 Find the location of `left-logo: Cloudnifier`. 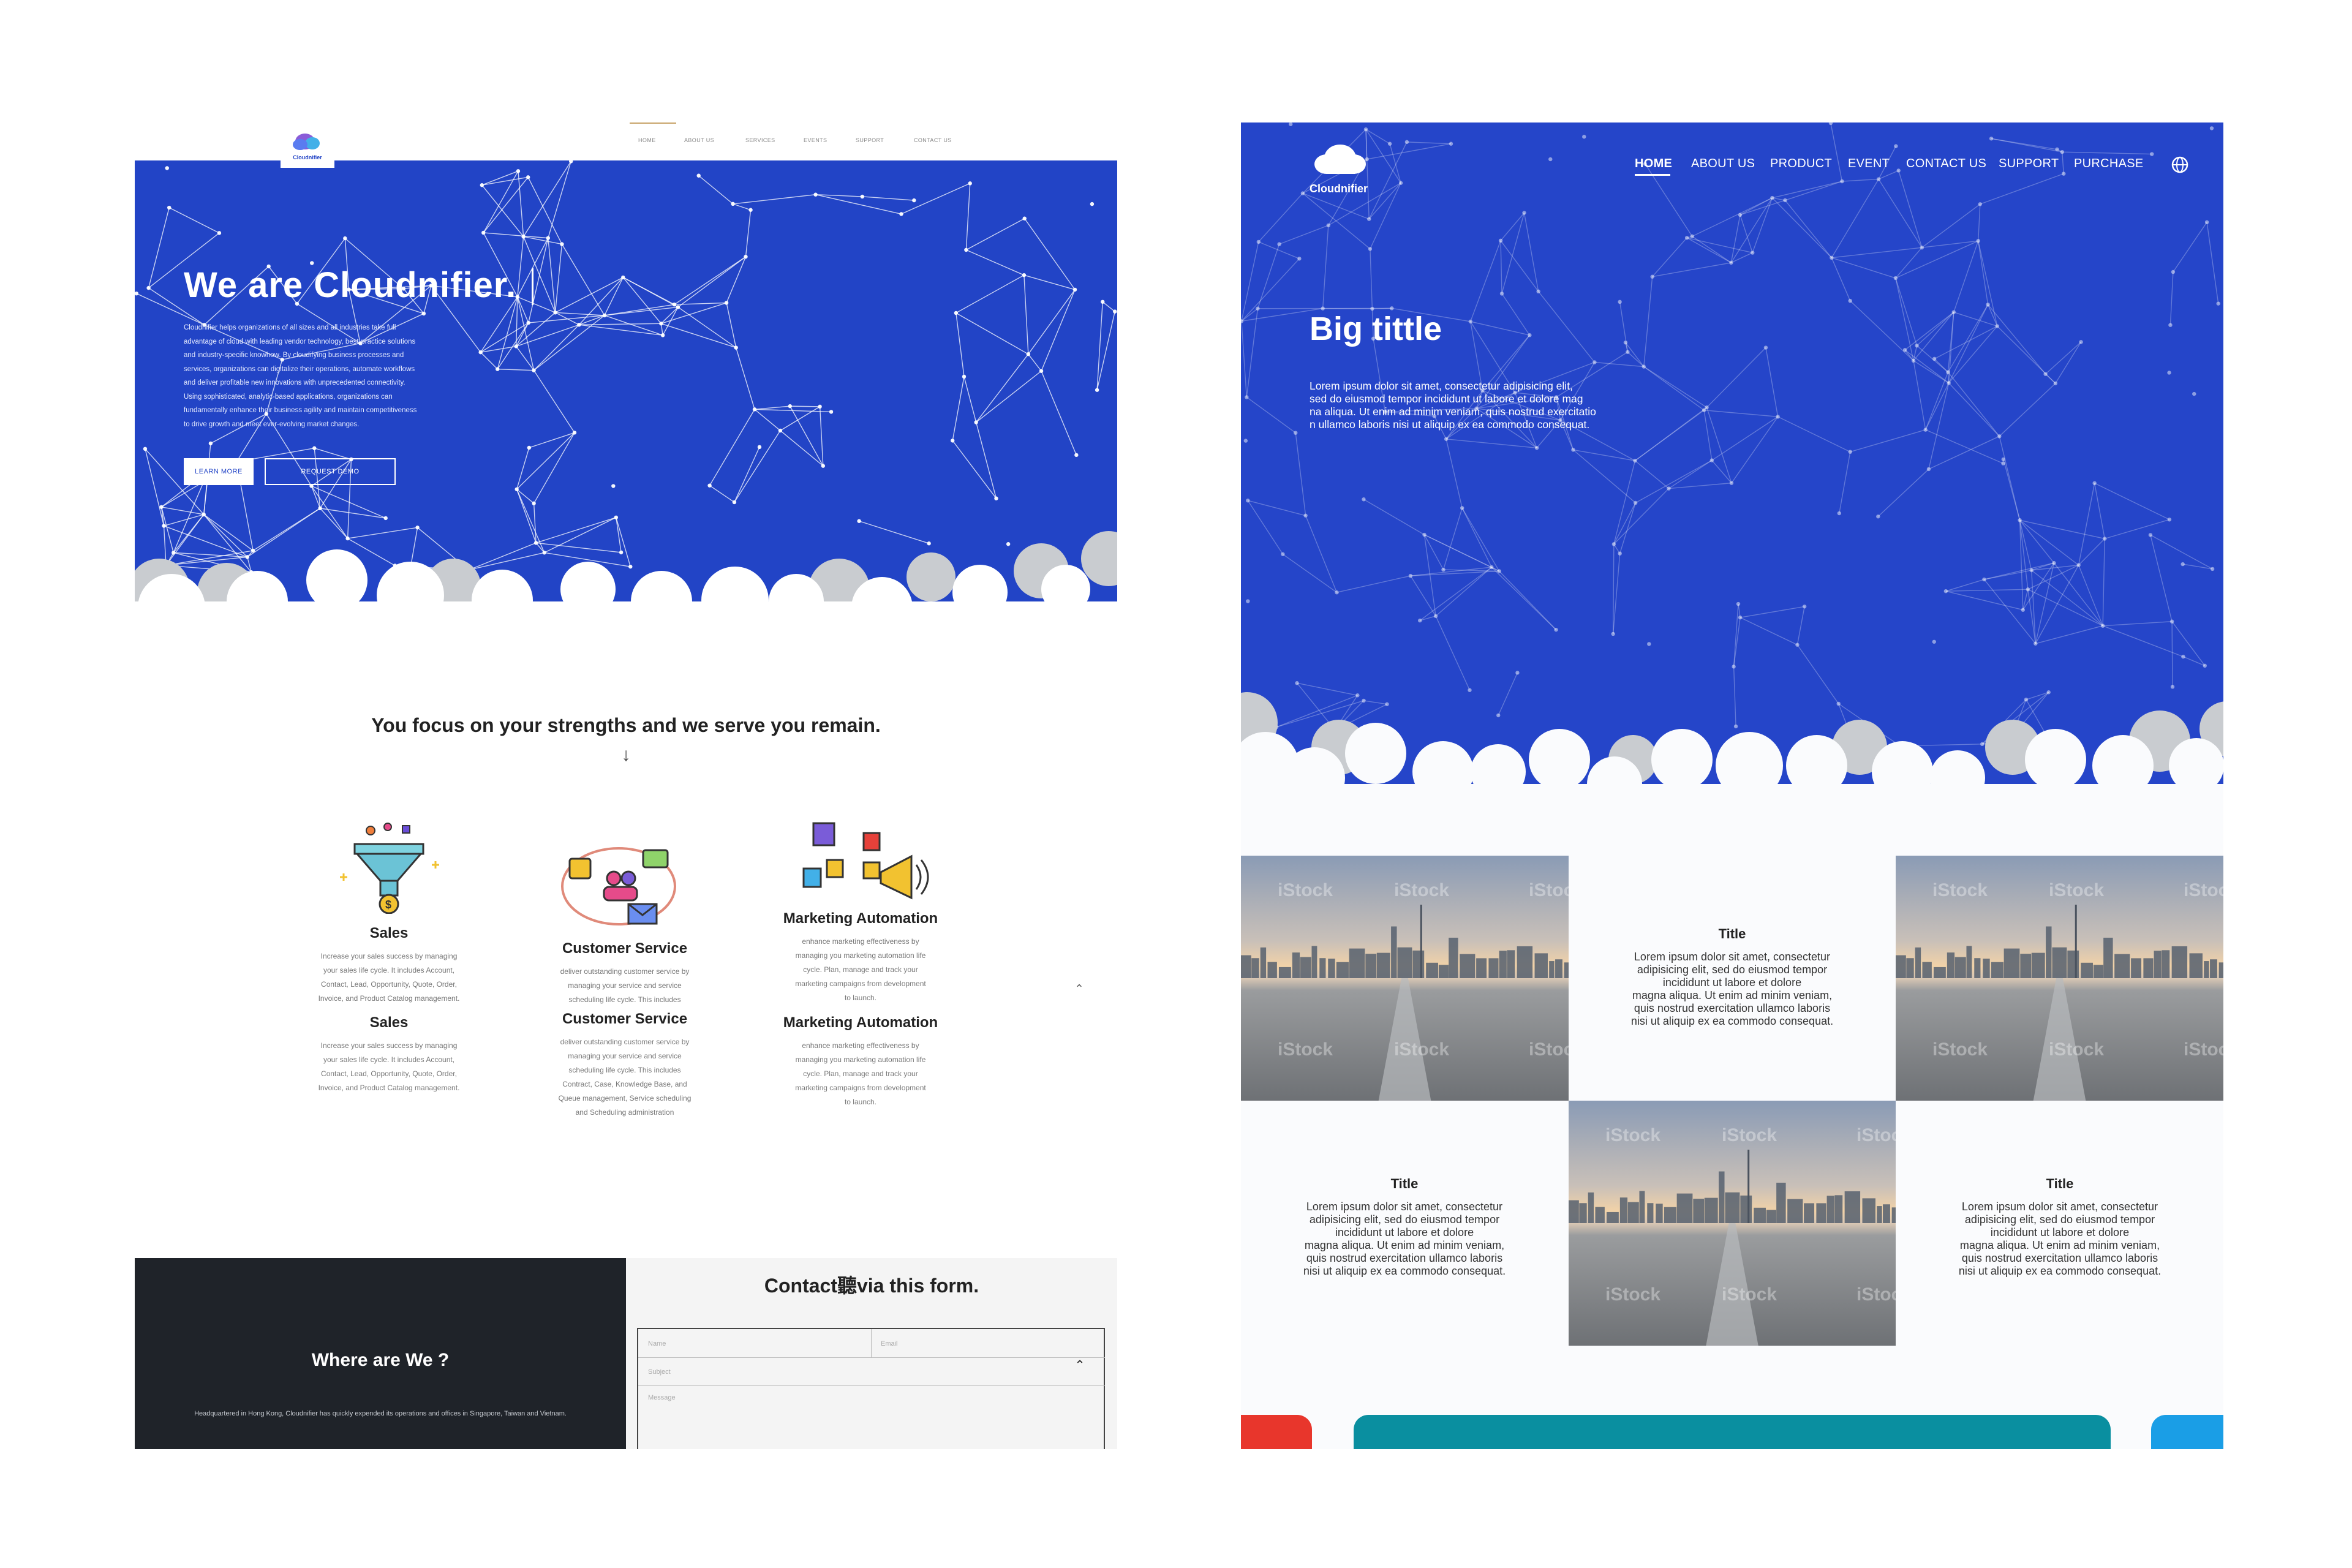

left-logo: Cloudnifier is located at coordinates (307, 147).